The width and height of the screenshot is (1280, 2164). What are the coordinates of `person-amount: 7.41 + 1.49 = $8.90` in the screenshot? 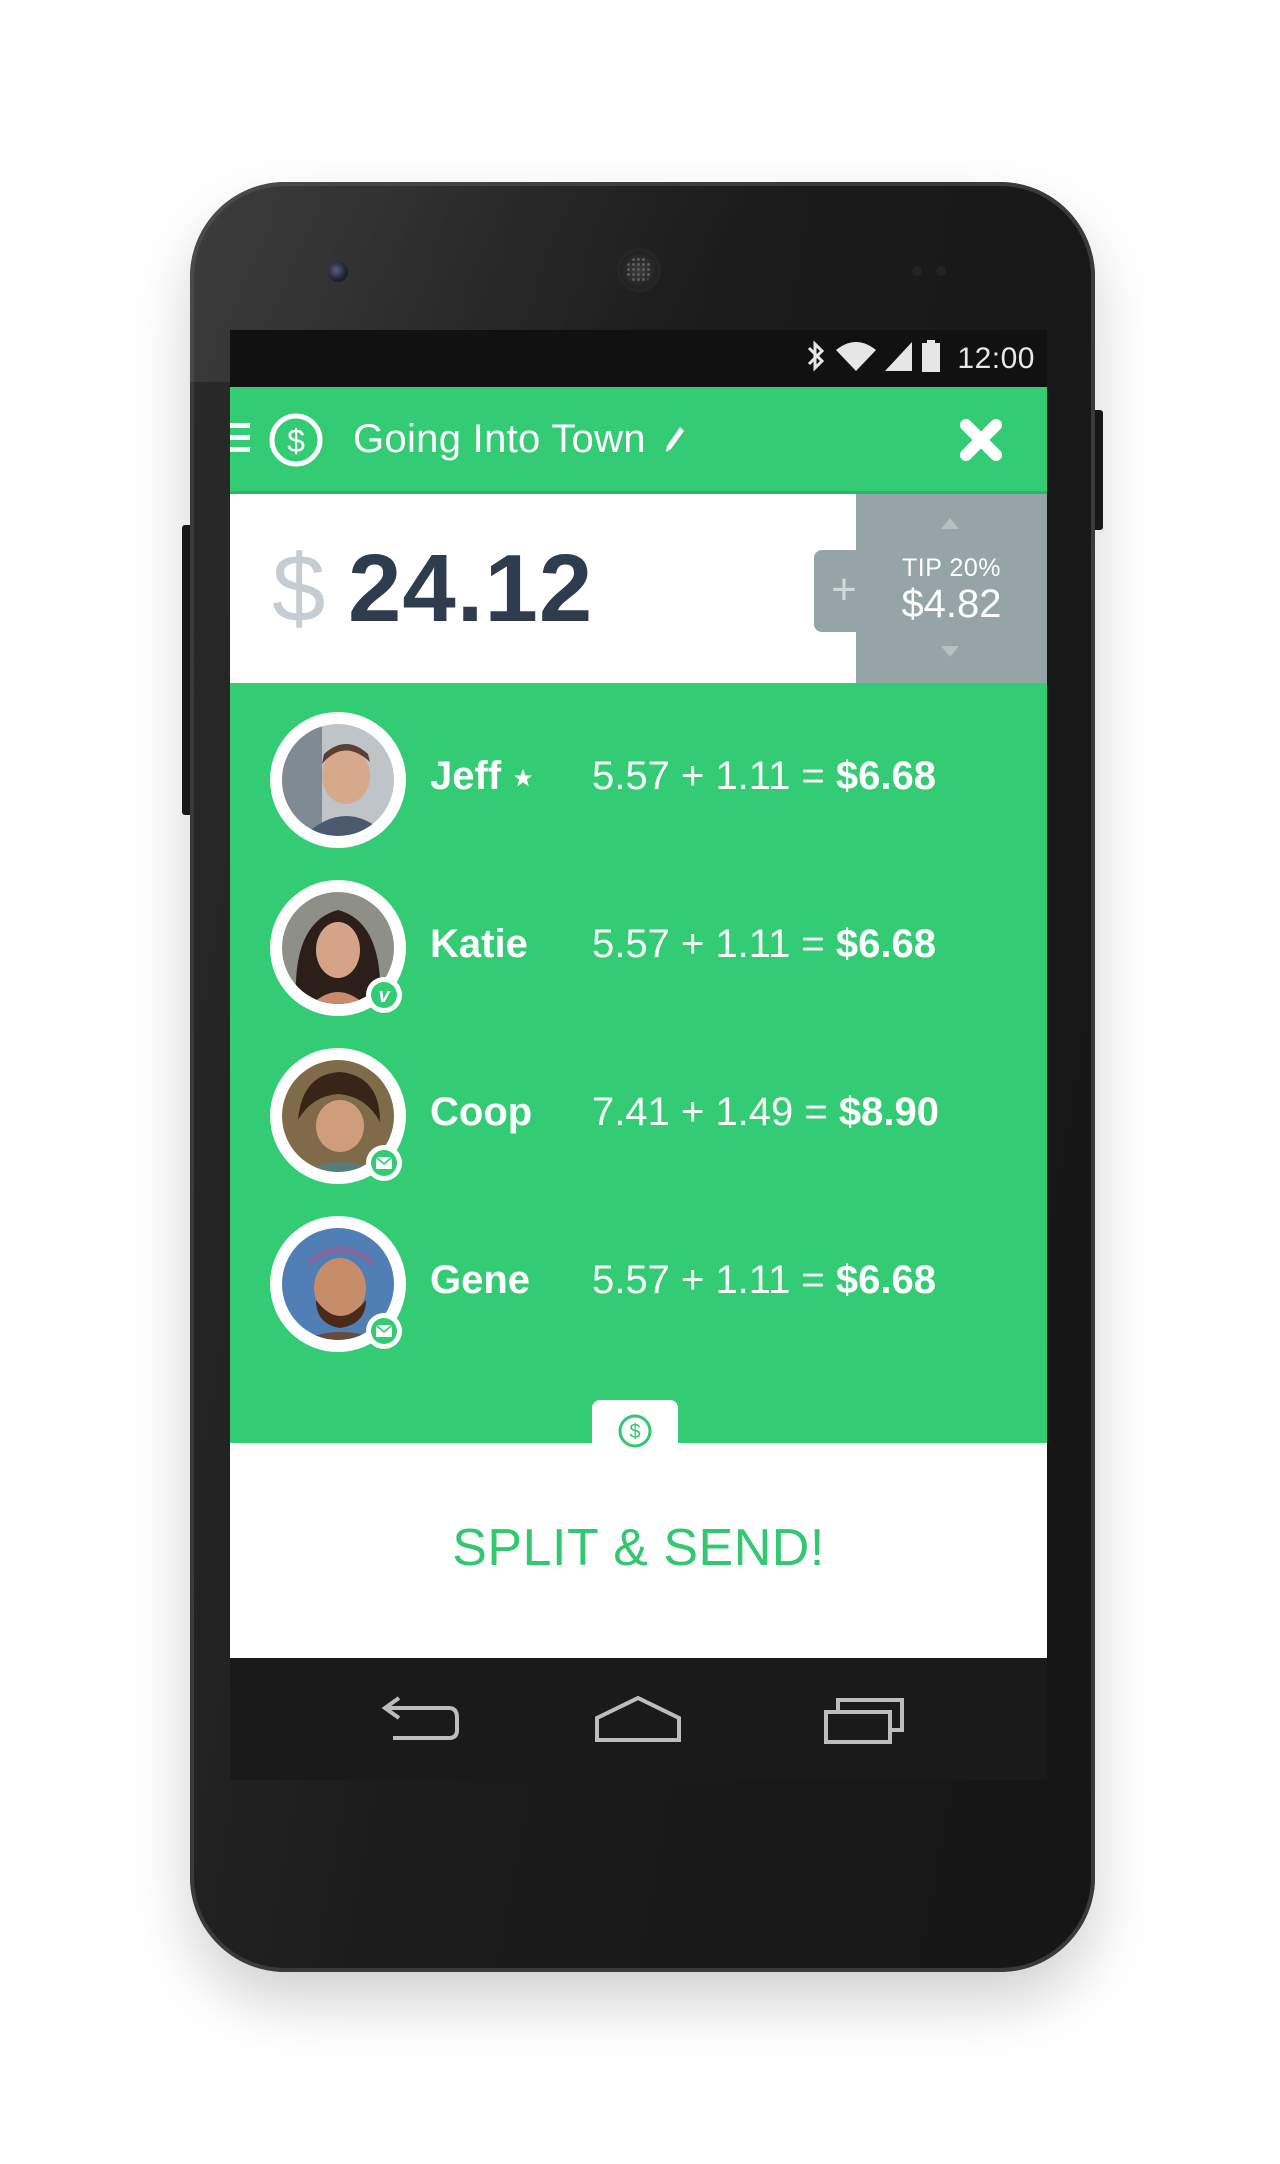 It's located at (765, 1112).